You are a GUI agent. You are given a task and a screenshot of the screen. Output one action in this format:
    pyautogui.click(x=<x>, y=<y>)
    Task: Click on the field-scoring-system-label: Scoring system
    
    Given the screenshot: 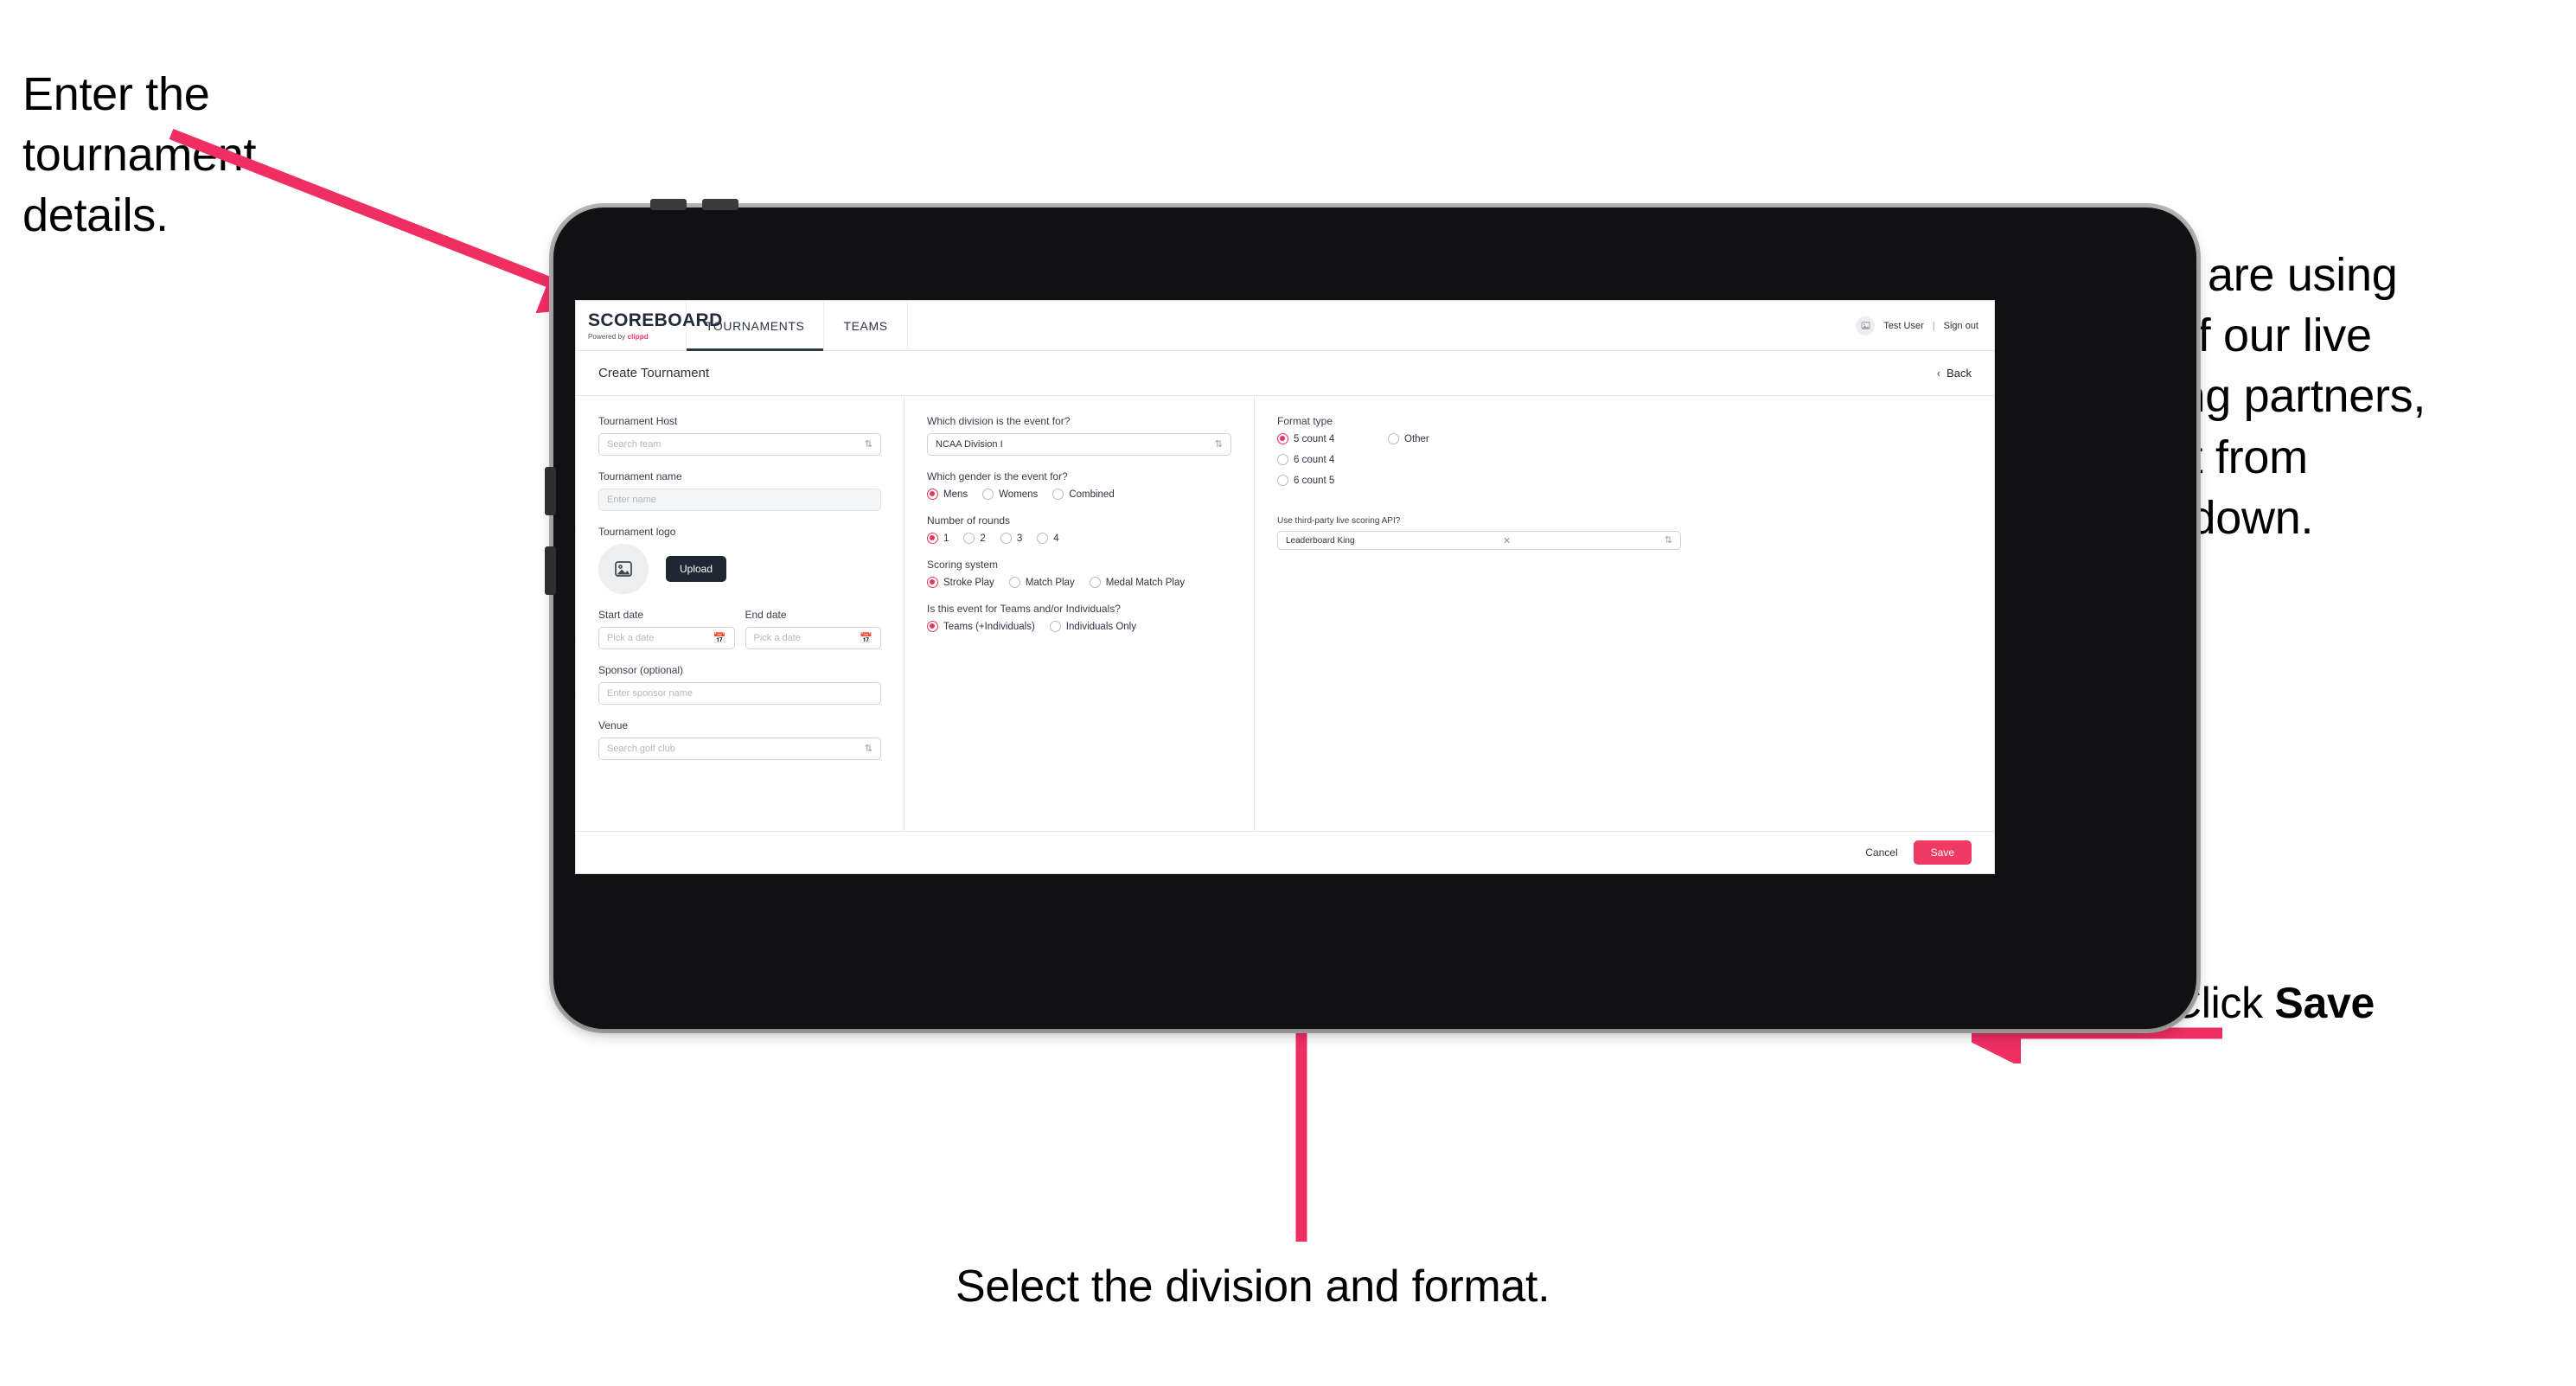 What is the action you would take?
    pyautogui.click(x=963, y=565)
    